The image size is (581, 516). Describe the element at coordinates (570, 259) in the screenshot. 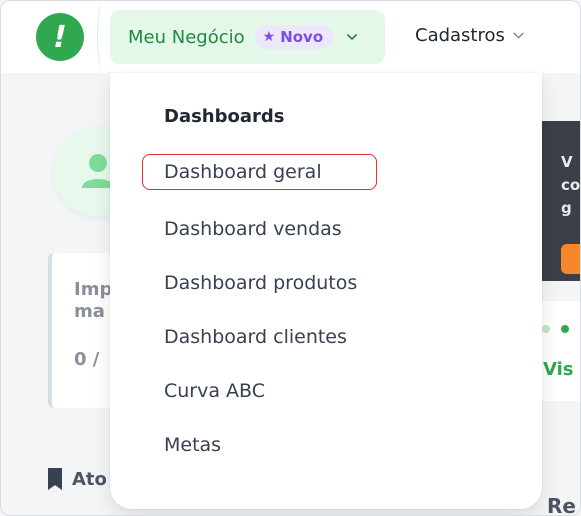

I see `promo-card-button` at that location.